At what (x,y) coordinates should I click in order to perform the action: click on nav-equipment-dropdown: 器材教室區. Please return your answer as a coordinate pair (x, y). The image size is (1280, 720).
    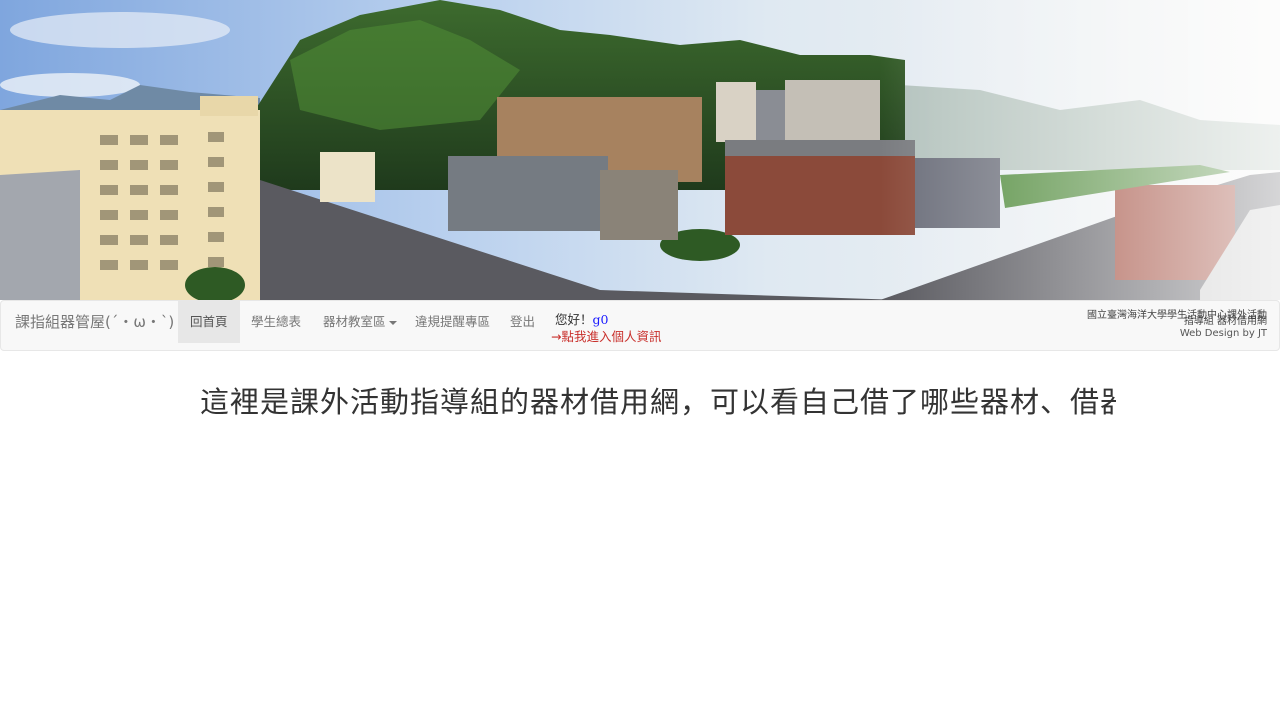
    Looking at the image, I should click on (360, 322).